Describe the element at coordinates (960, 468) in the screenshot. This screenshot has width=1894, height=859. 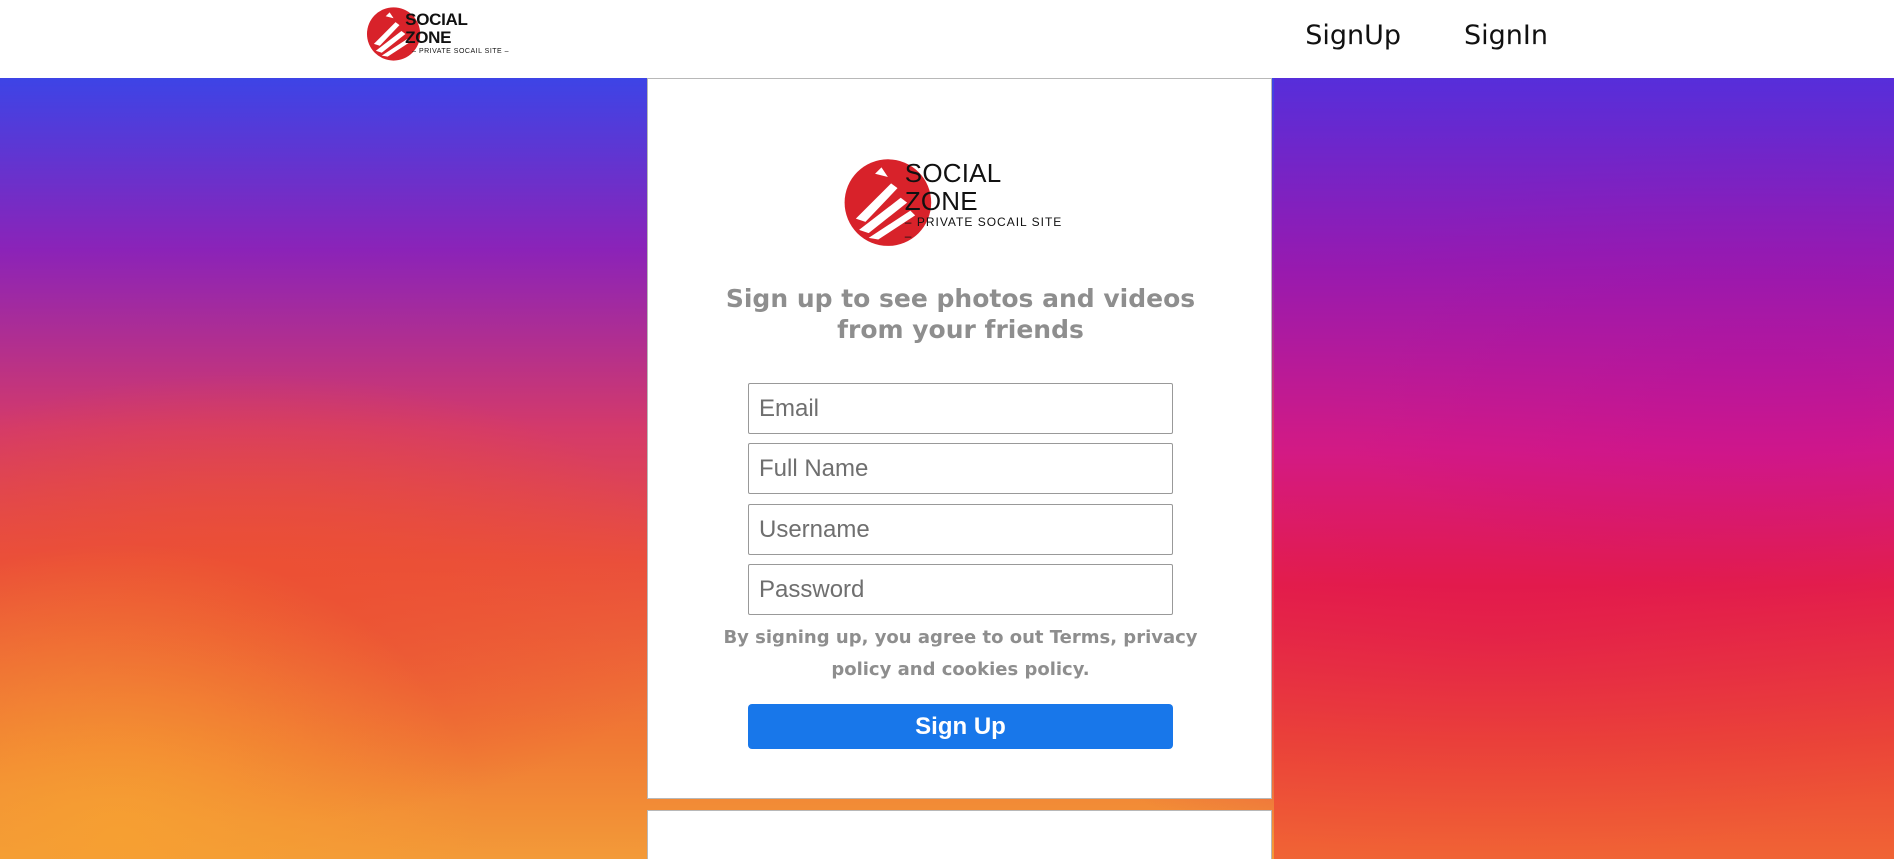
I see `full-name-field` at that location.